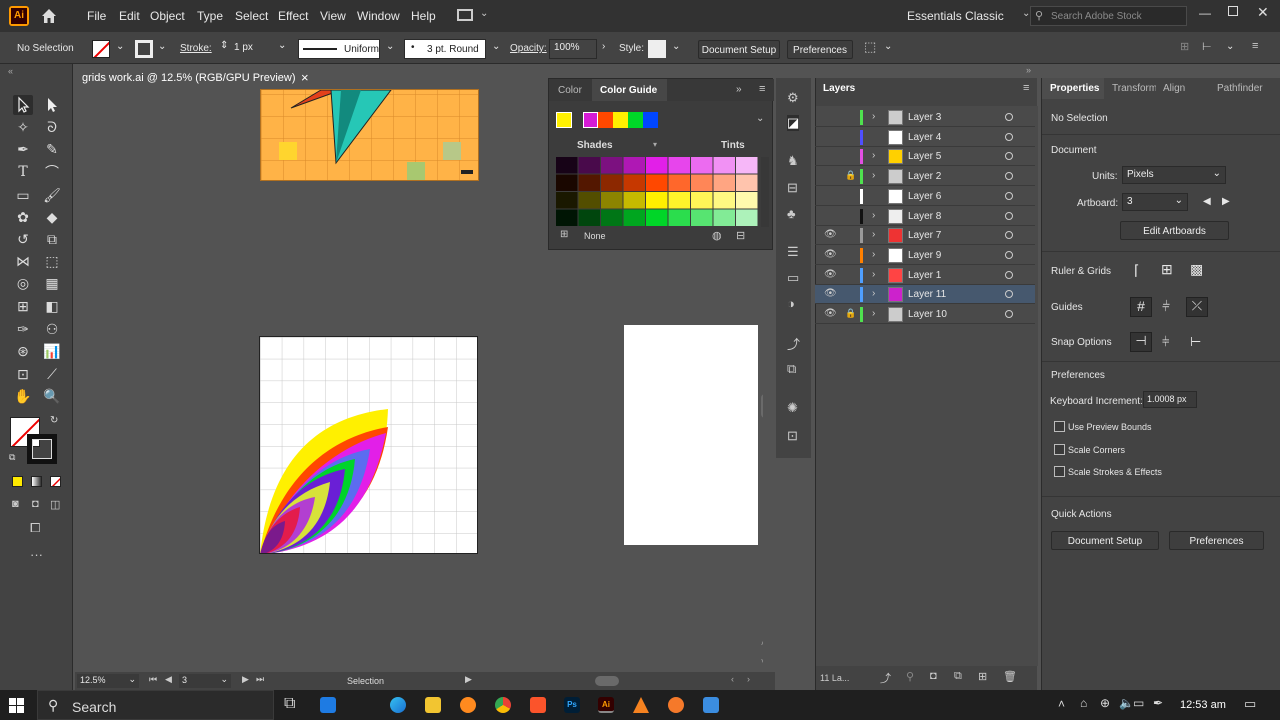 Image resolution: width=1280 pixels, height=720 pixels. I want to click on collect-export-icon: ⤴, so click(885, 678).